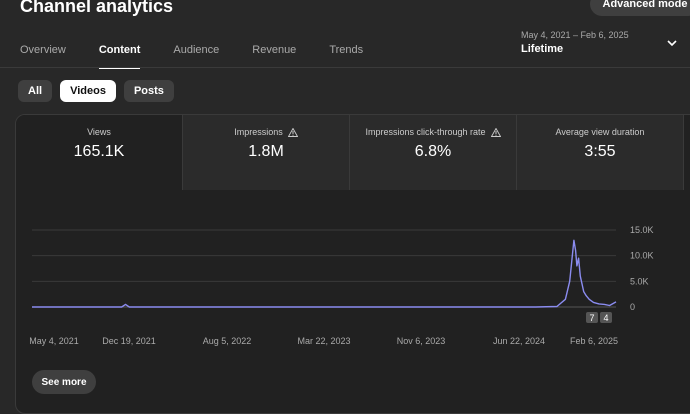 The height and width of the screenshot is (414, 690). Describe the element at coordinates (591, 318) in the screenshot. I see `annotation-marker-label: 7` at that location.